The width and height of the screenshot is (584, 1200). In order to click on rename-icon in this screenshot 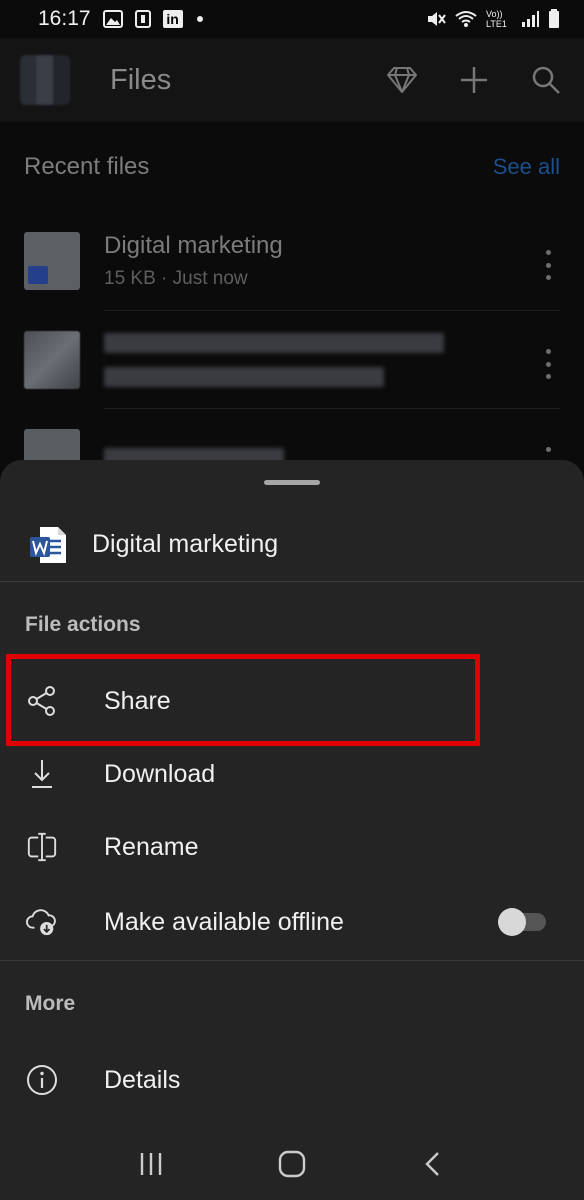, I will do `click(42, 847)`.